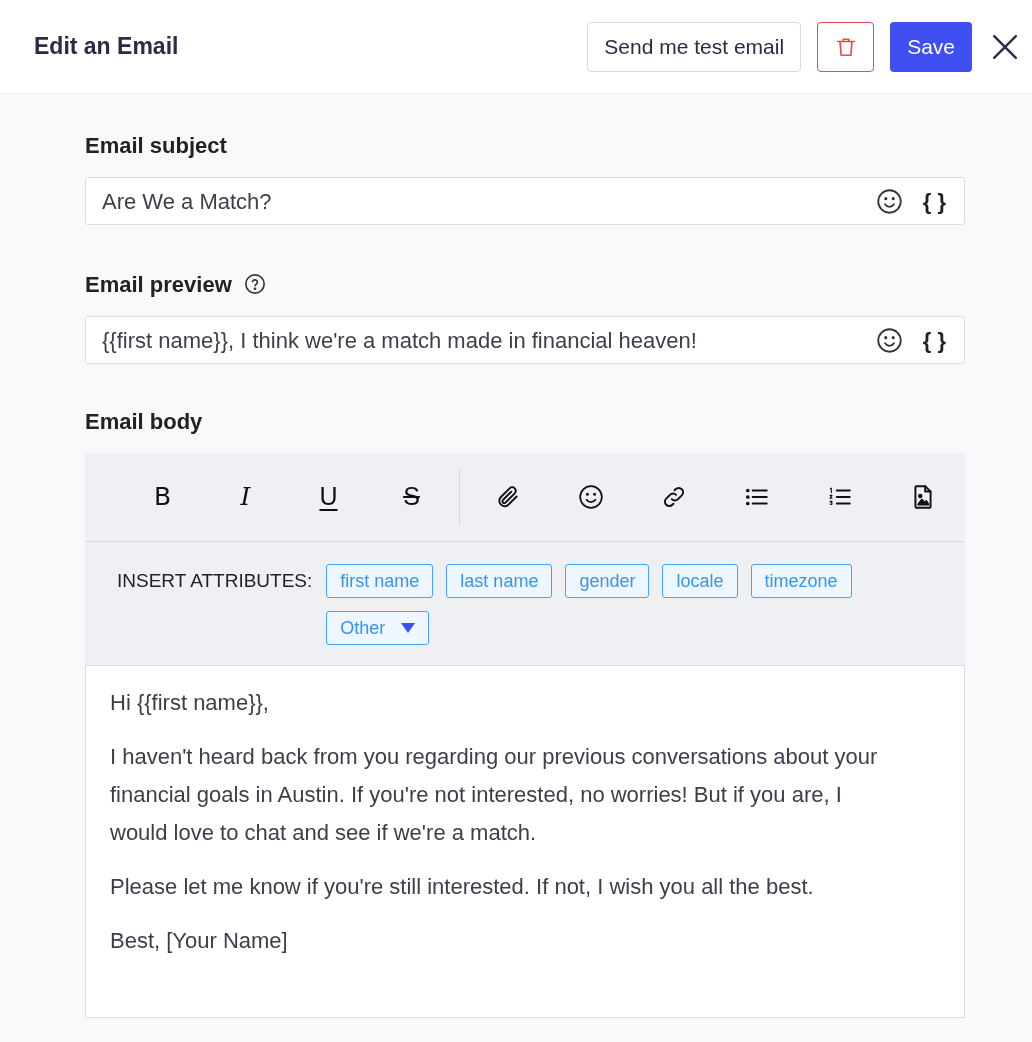 This screenshot has height=1042, width=1032. Describe the element at coordinates (254, 284) in the screenshot. I see `help-icon` at that location.